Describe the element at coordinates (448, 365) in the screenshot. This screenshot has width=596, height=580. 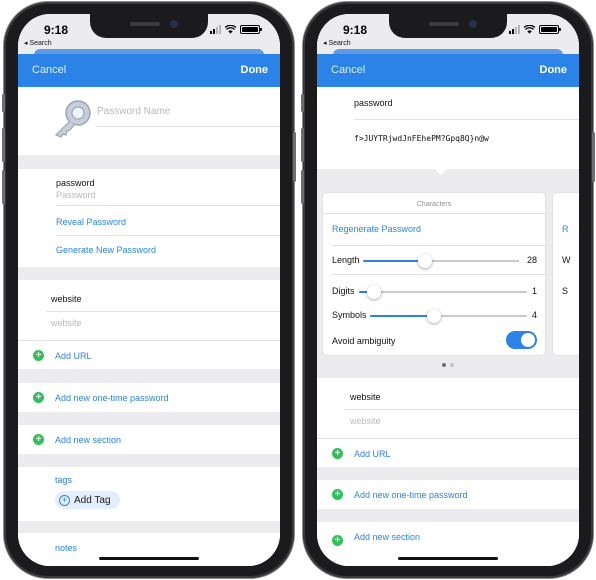
I see `page-dots` at that location.